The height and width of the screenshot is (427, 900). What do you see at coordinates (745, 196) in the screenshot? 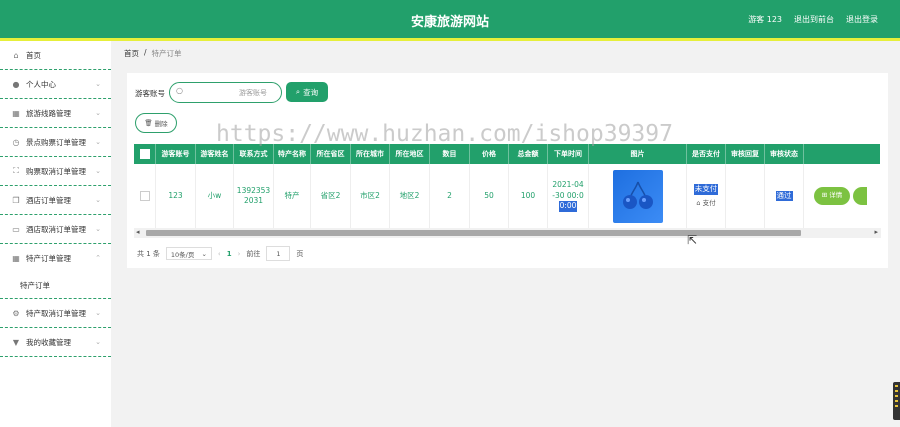
I see `cell-review-reply` at bounding box center [745, 196].